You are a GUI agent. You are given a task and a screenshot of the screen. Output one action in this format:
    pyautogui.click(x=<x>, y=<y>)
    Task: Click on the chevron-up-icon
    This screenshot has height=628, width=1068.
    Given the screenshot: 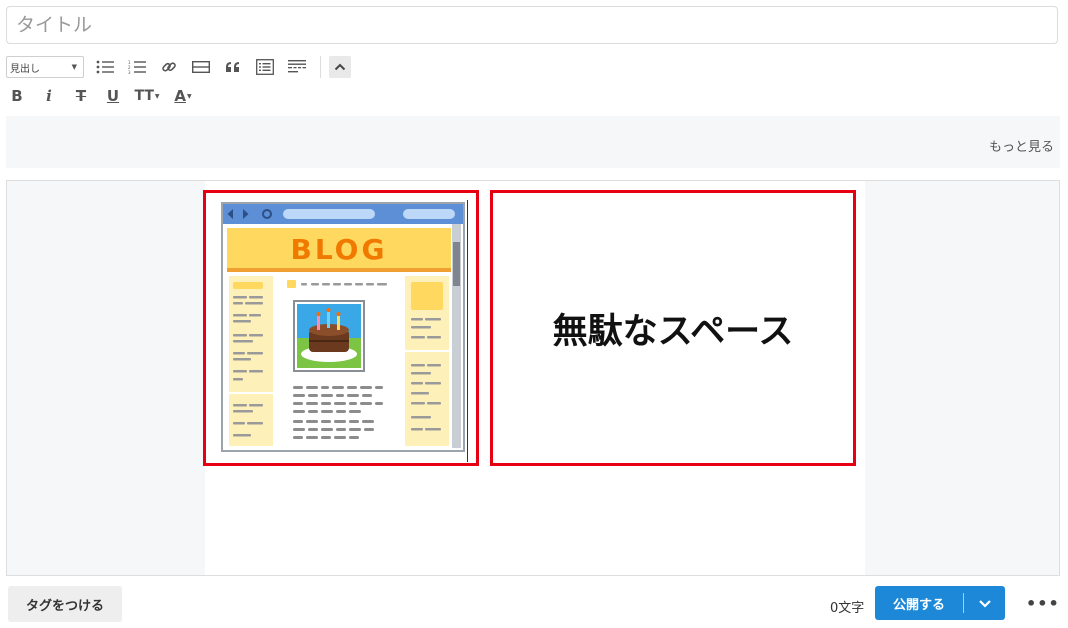 What is the action you would take?
    pyautogui.click(x=340, y=67)
    